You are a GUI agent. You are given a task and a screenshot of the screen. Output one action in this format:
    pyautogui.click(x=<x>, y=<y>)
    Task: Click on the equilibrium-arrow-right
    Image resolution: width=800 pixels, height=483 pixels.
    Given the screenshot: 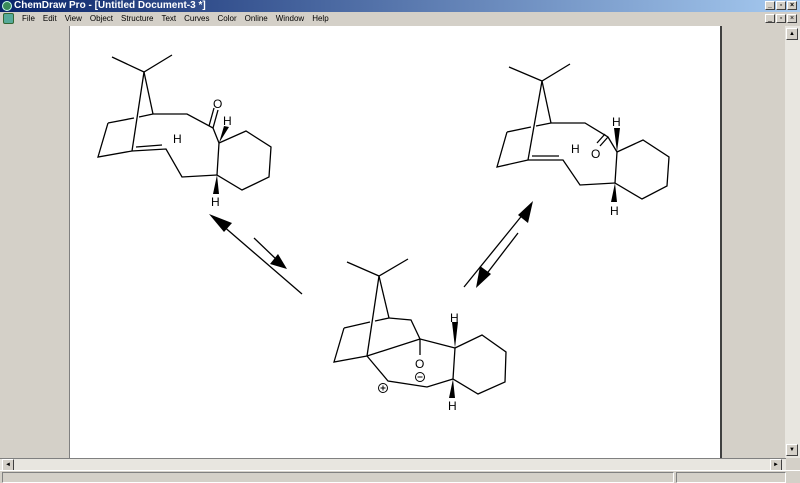 What is the action you would take?
    pyautogui.click(x=498, y=244)
    